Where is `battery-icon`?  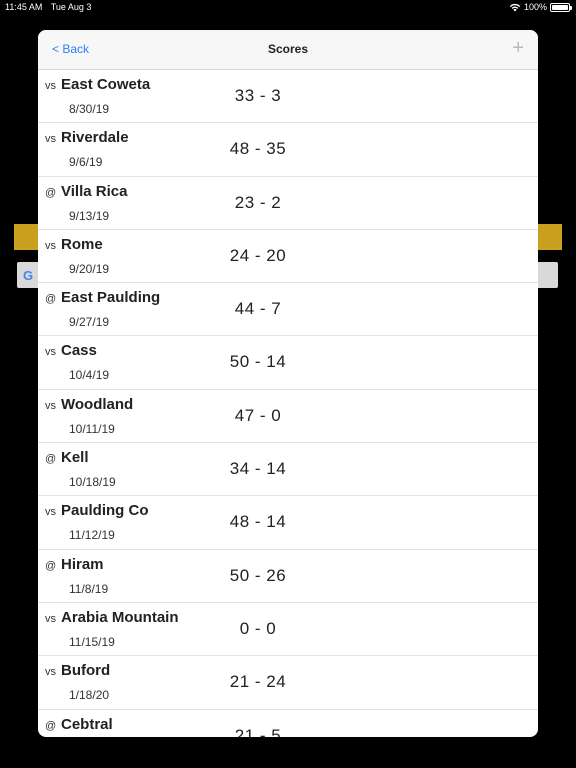 battery-icon is located at coordinates (561, 7).